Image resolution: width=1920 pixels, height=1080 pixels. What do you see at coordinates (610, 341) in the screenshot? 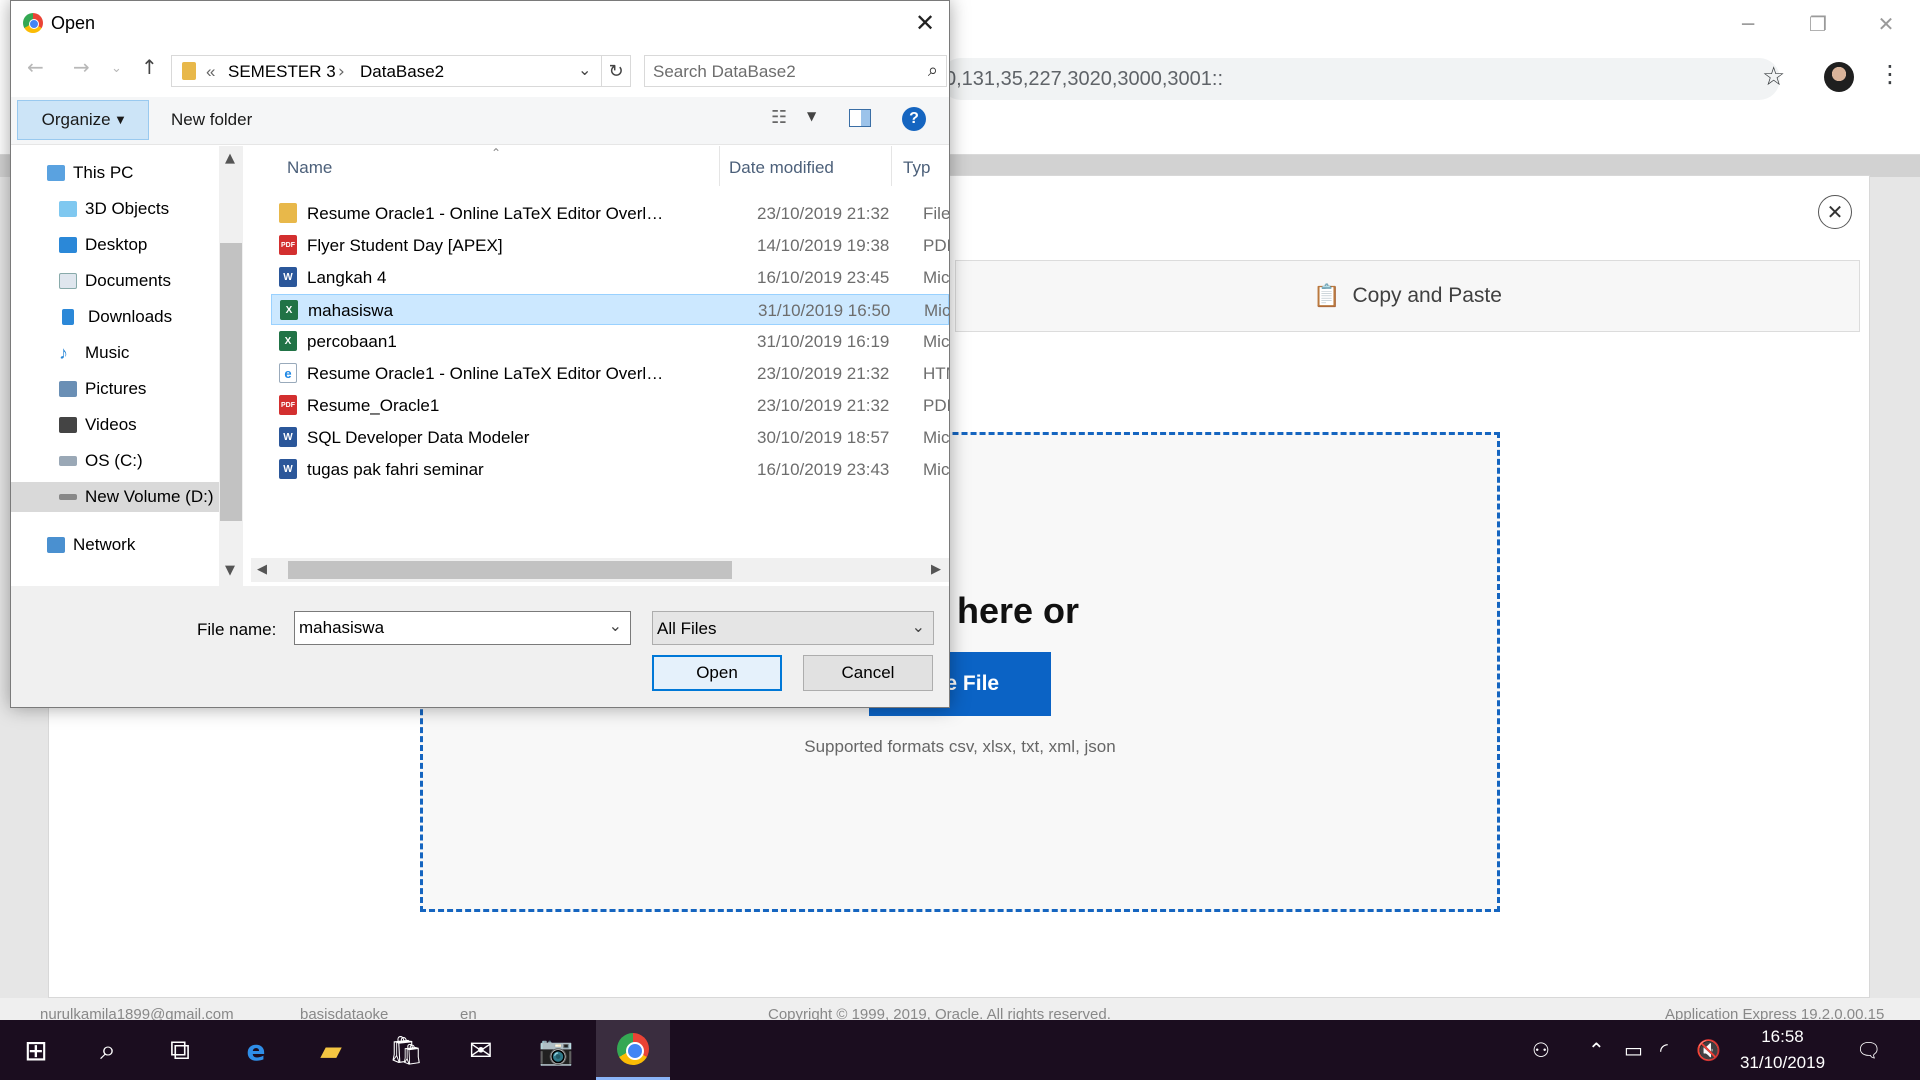
I see `file-row: X percobaan1 31/10/2019 16:19 Mic` at bounding box center [610, 341].